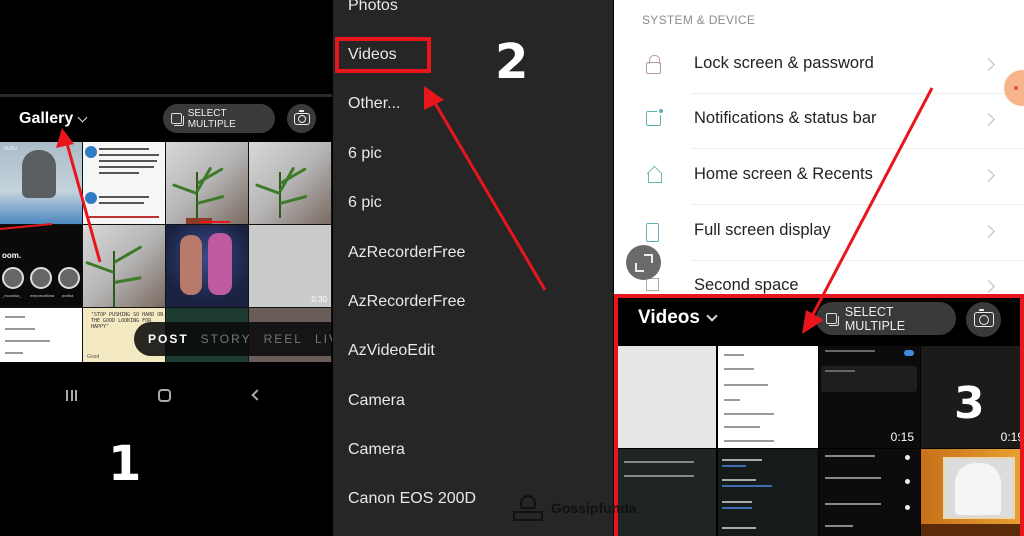 This screenshot has height=536, width=1024. Describe the element at coordinates (41, 266) in the screenshot. I see `media-thumbnail: oom. _mounika_ mepravathina pratha` at that location.